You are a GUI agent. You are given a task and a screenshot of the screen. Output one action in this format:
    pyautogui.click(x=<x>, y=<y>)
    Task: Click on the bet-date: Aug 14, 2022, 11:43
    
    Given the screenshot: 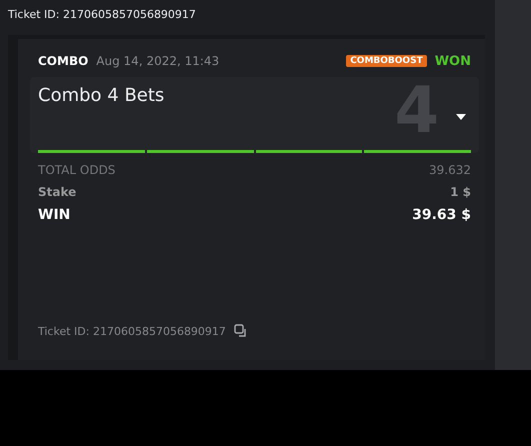 What is the action you would take?
    pyautogui.click(x=158, y=61)
    